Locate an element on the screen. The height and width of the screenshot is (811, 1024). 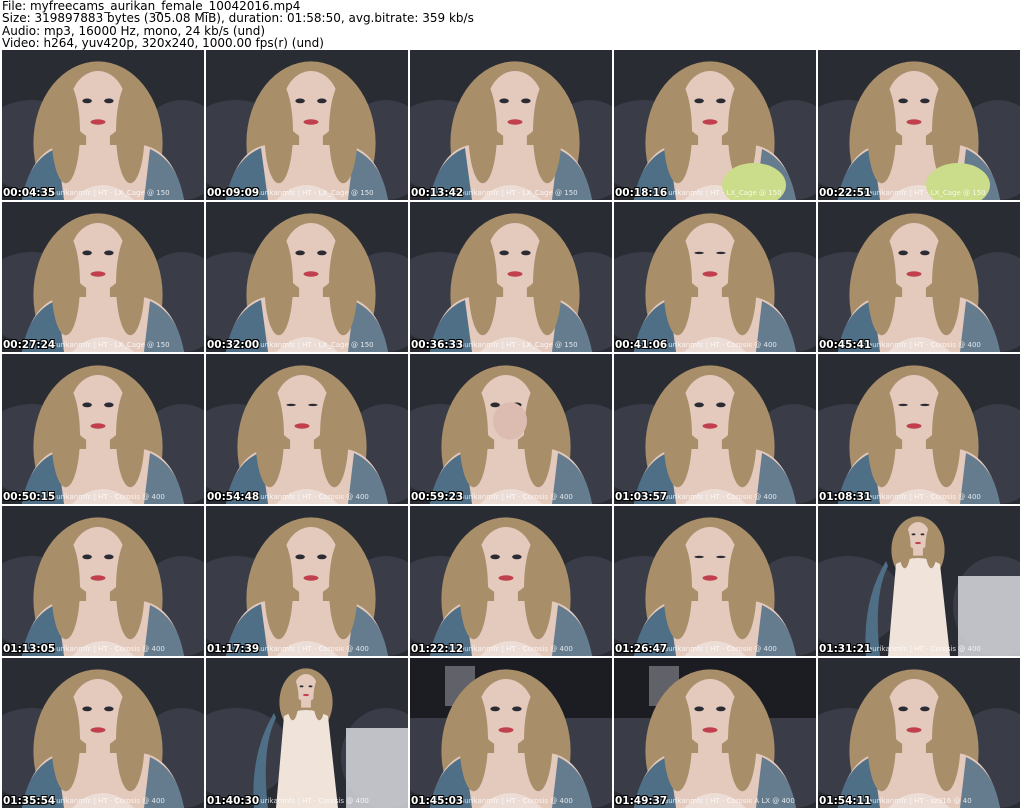
video-thumbnail: aurikanmfc | HT - LX_Cage @ 150 00:36:33 is located at coordinates (511, 277).